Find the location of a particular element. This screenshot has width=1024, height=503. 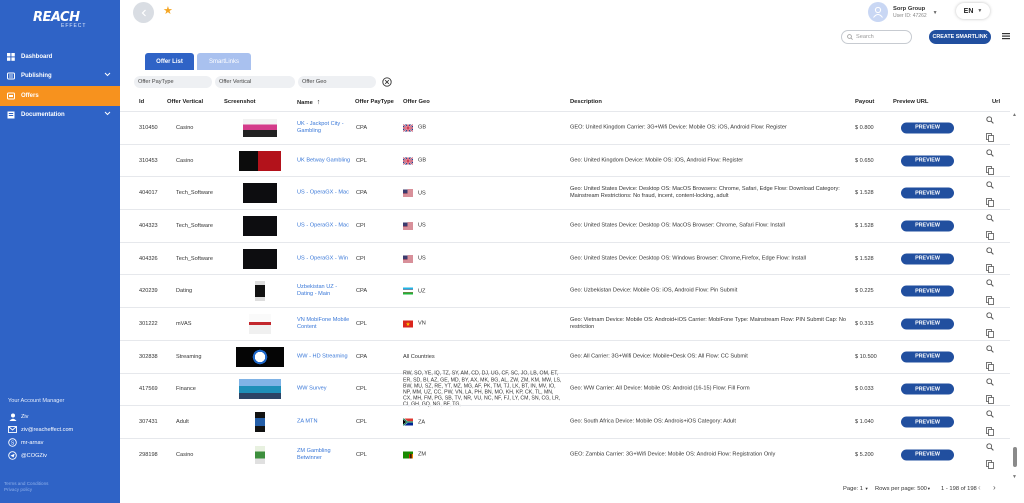

offer-name-link: Uzbekistan UZ - Dating - Main is located at coordinates (324, 291).